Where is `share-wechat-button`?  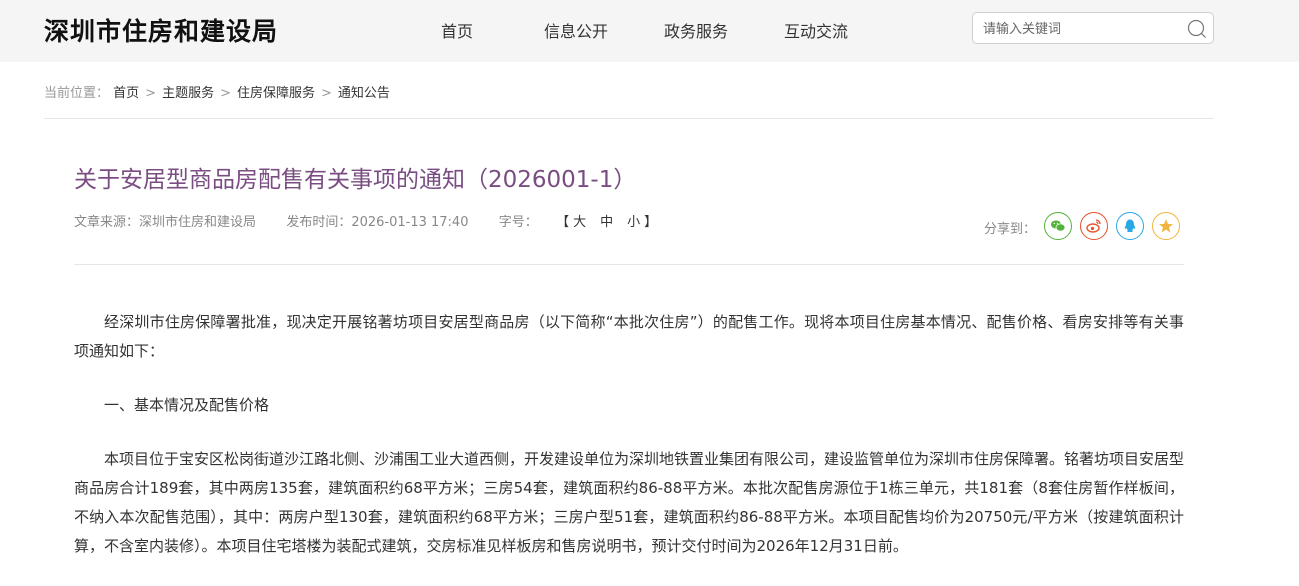 share-wechat-button is located at coordinates (1058, 226).